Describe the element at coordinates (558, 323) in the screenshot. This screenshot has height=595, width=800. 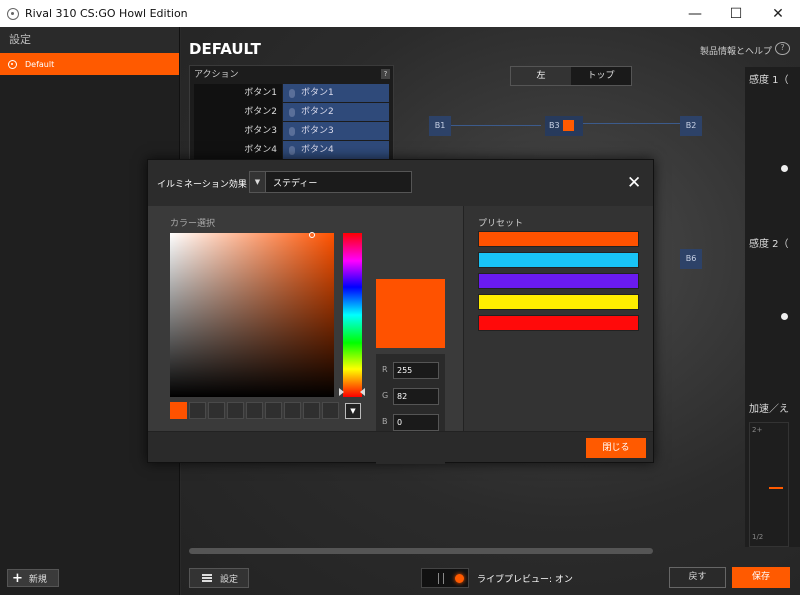
I see `preset-red` at that location.